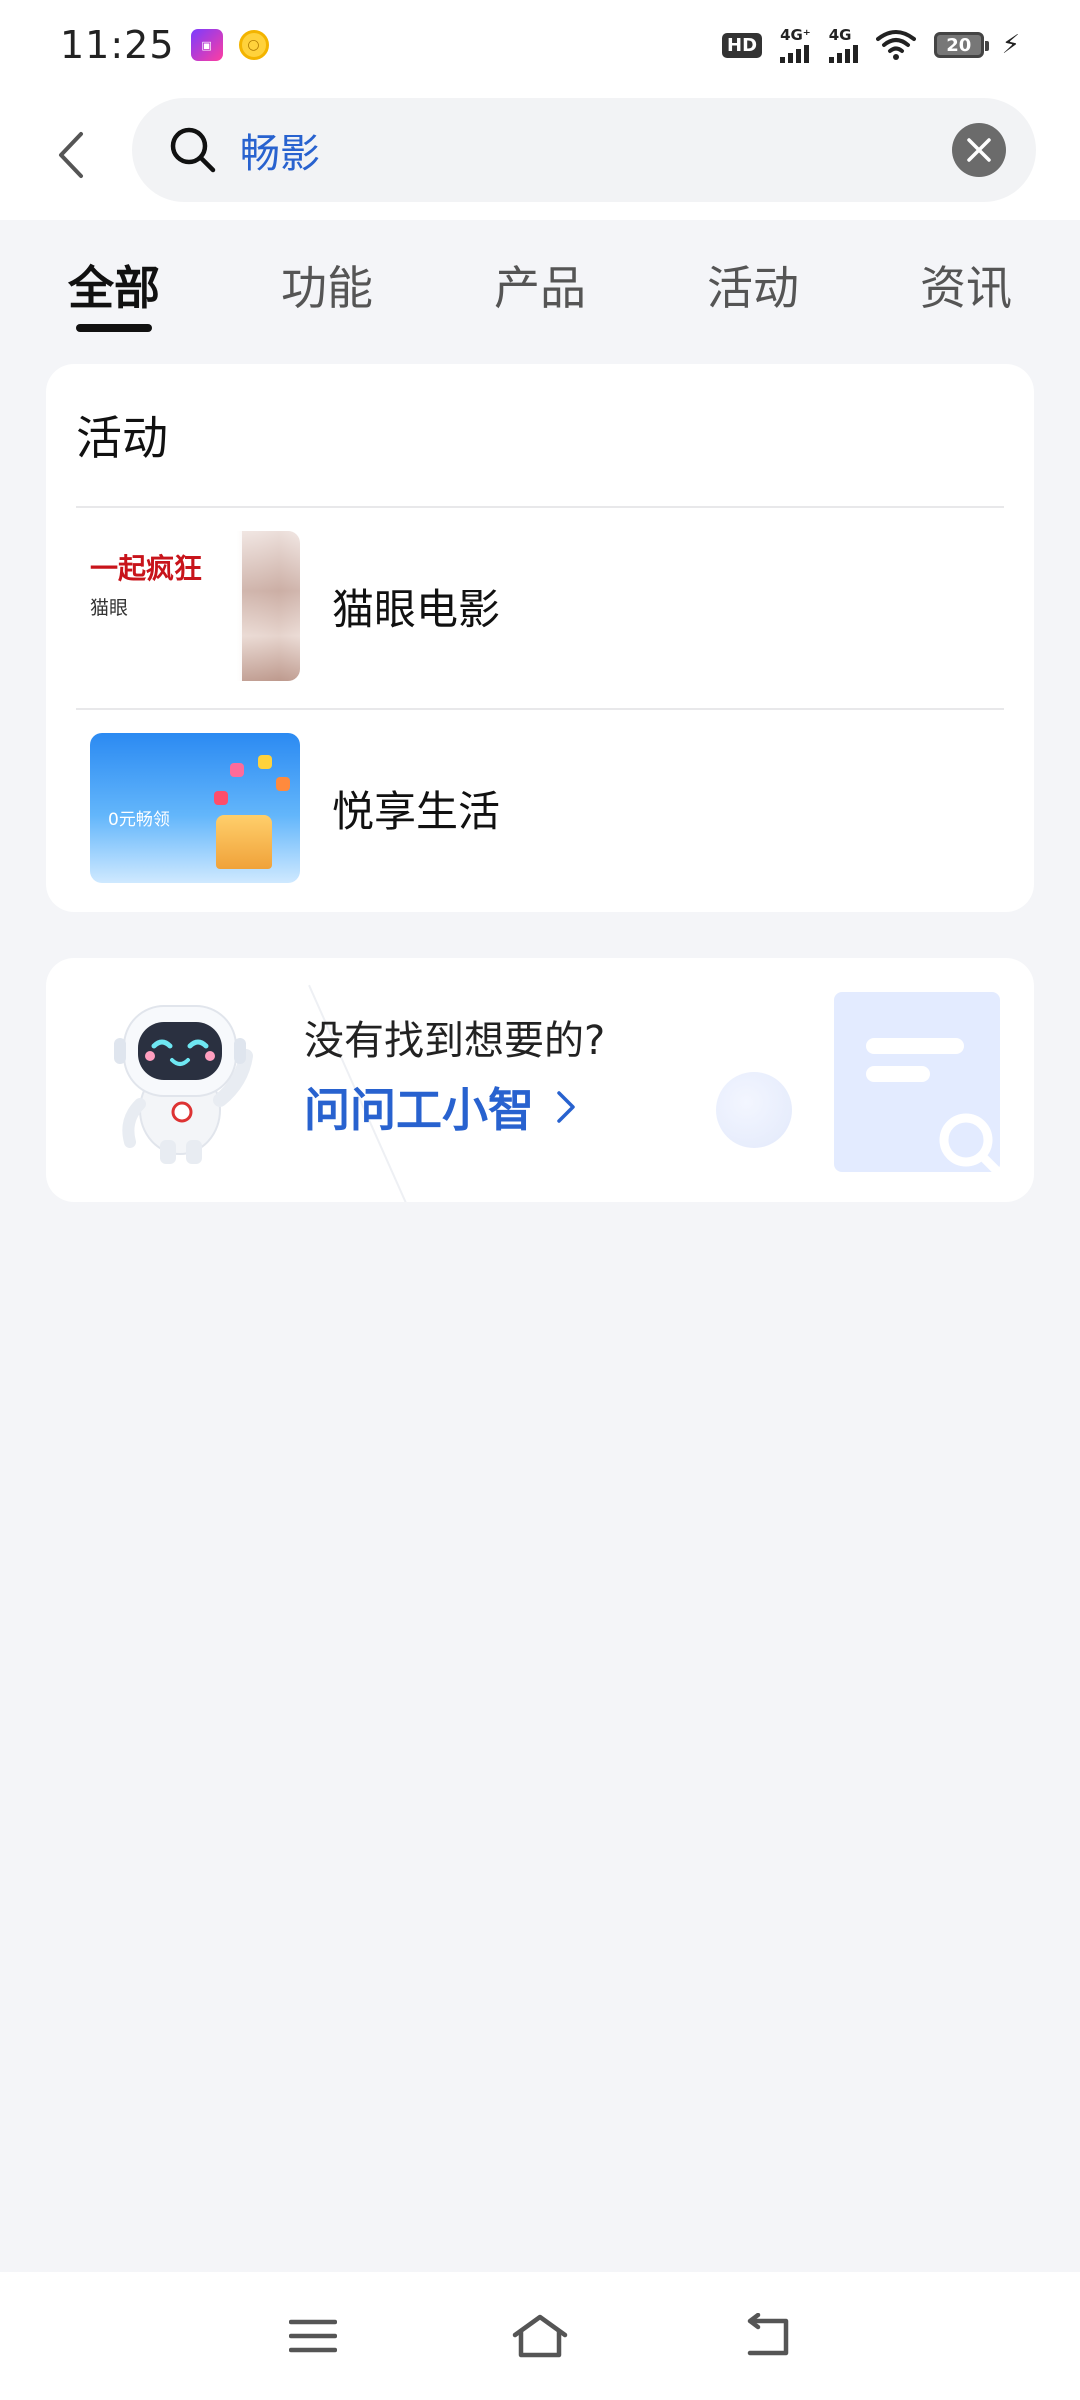 Image resolution: width=1080 pixels, height=2400 pixels. What do you see at coordinates (895, 45) in the screenshot?
I see `wifi-icon` at bounding box center [895, 45].